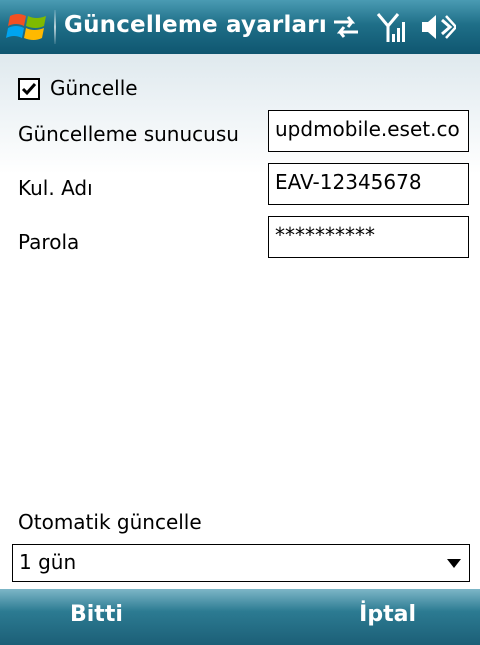  I want to click on chevron-down-icon, so click(454, 563).